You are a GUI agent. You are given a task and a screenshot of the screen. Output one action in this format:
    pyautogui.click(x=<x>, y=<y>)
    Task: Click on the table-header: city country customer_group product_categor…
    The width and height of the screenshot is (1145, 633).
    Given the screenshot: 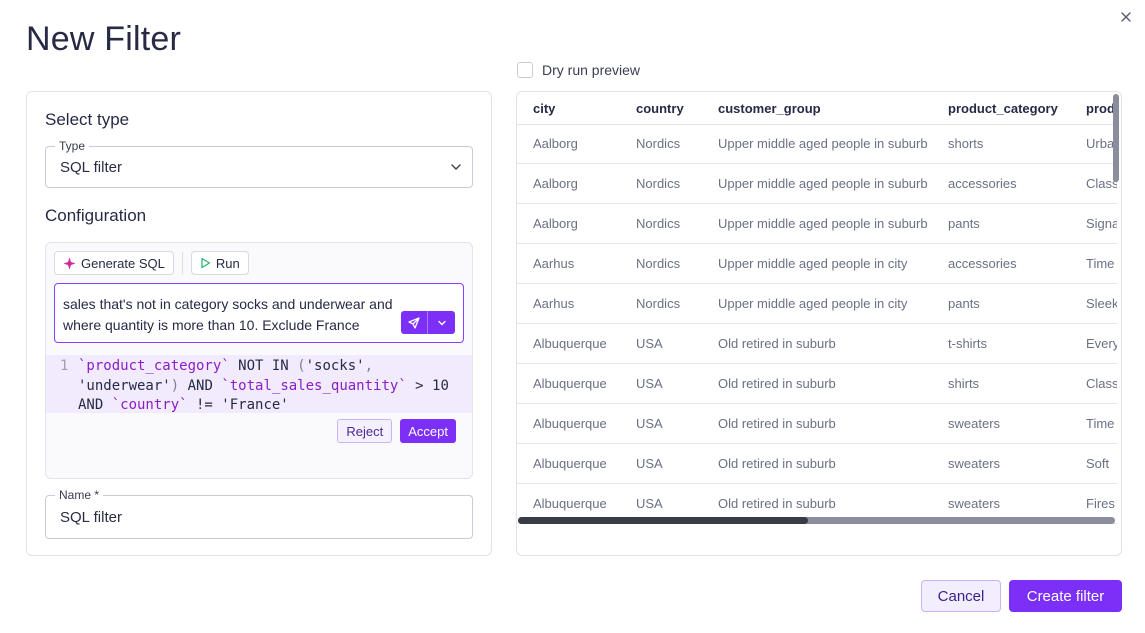 What is the action you would take?
    pyautogui.click(x=817, y=108)
    